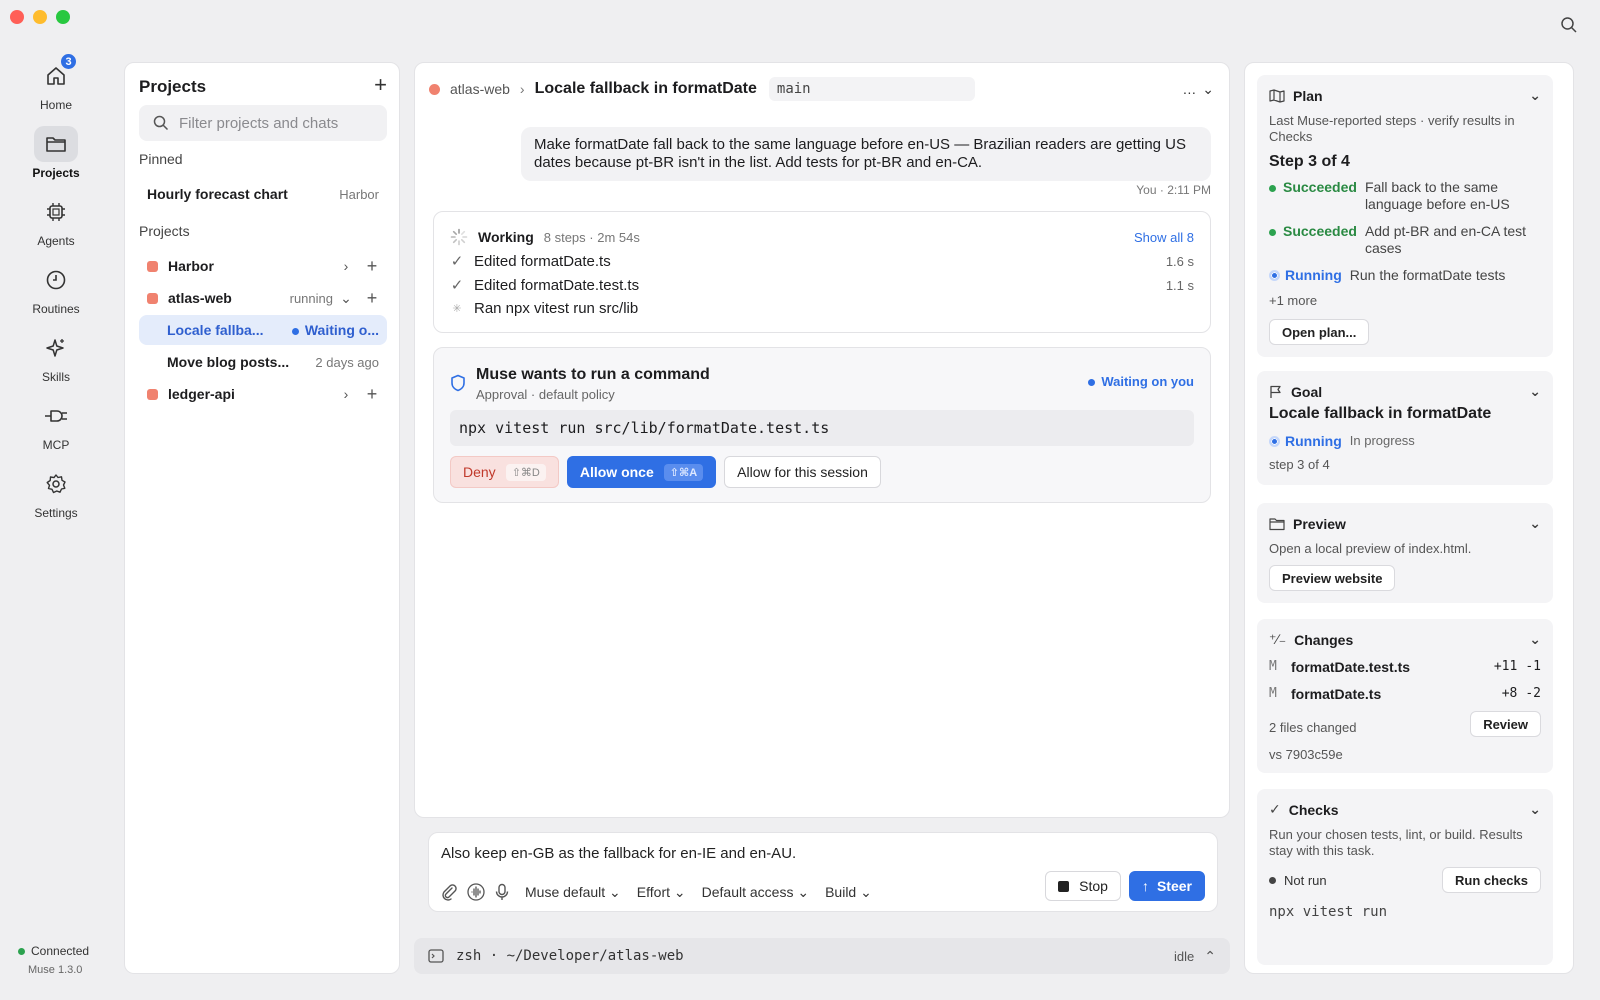 The image size is (1600, 1000). What do you see at coordinates (556, 308) in the screenshot?
I see `step-text: Ran npx vitest run src/lib` at bounding box center [556, 308].